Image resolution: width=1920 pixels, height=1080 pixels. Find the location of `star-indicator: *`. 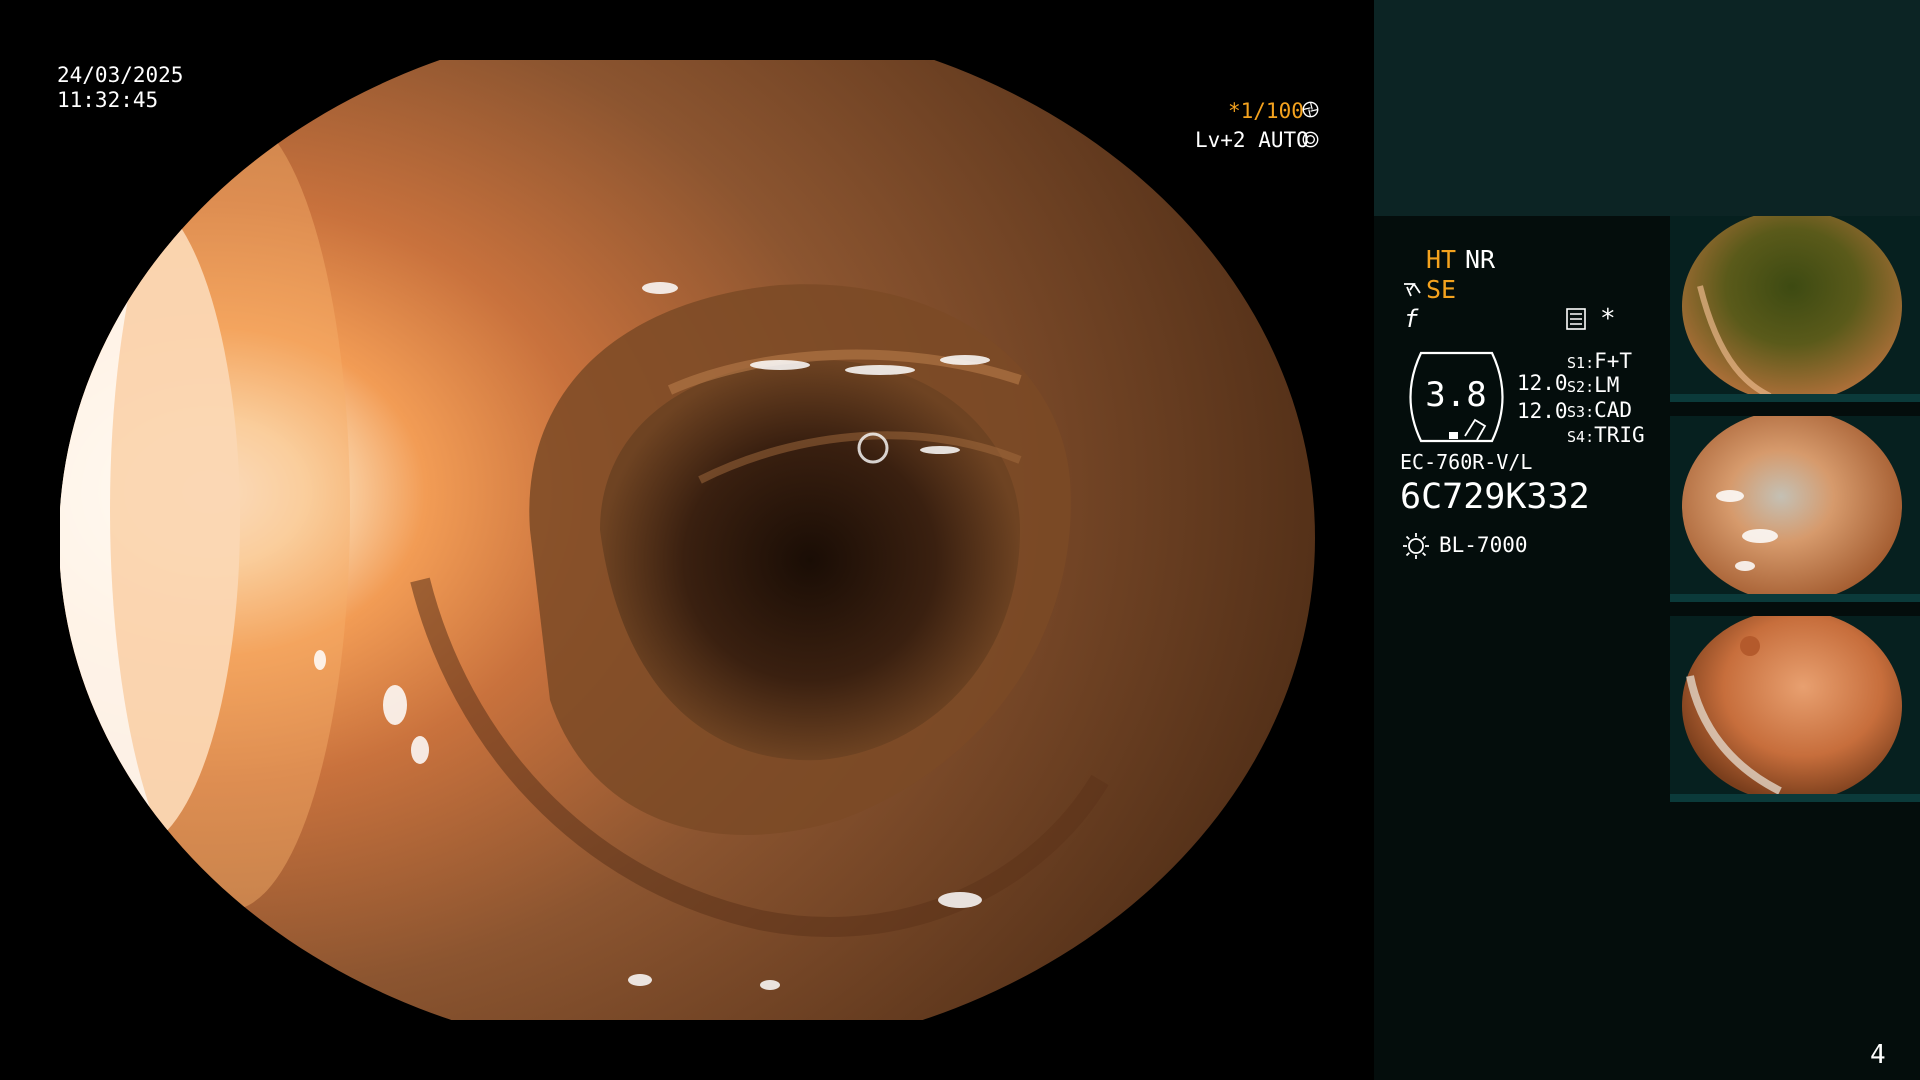

star-indicator: * is located at coordinates (1608, 319).